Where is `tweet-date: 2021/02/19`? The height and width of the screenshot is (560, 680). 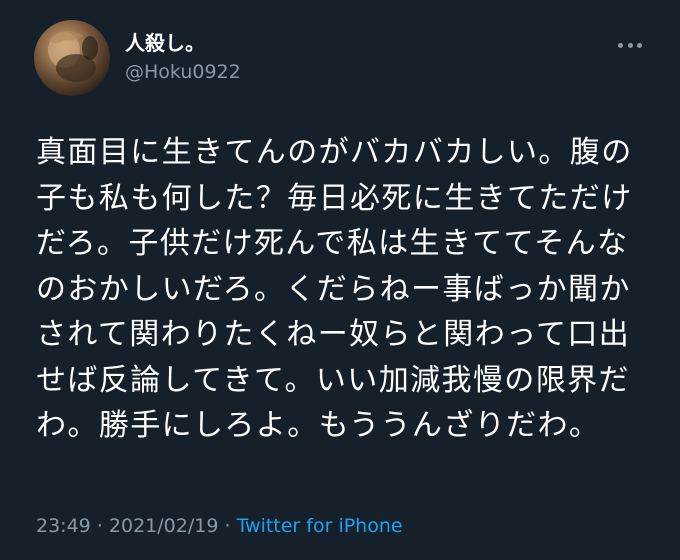 tweet-date: 2021/02/19 is located at coordinates (164, 526).